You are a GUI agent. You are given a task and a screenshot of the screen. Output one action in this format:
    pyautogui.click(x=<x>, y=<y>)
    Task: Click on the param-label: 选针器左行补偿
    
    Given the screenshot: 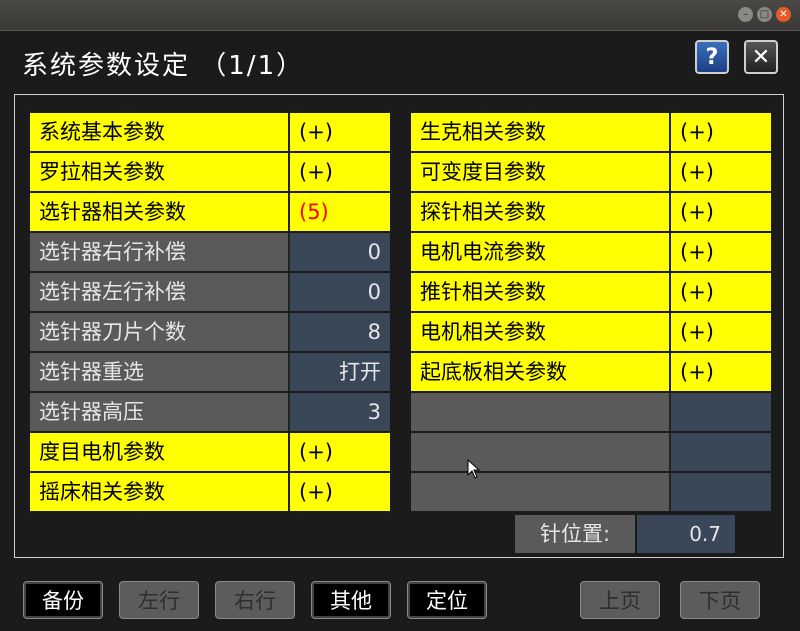 What is the action you would take?
    pyautogui.click(x=159, y=292)
    